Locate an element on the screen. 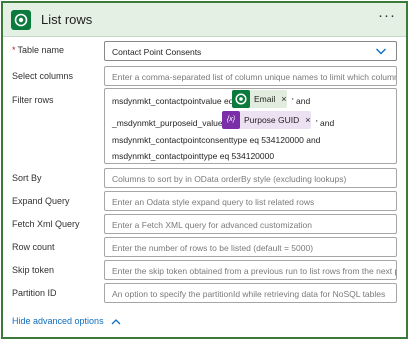 The image size is (409, 340). hide-advanced-options-label: Hide advanced options is located at coordinates (58, 321).